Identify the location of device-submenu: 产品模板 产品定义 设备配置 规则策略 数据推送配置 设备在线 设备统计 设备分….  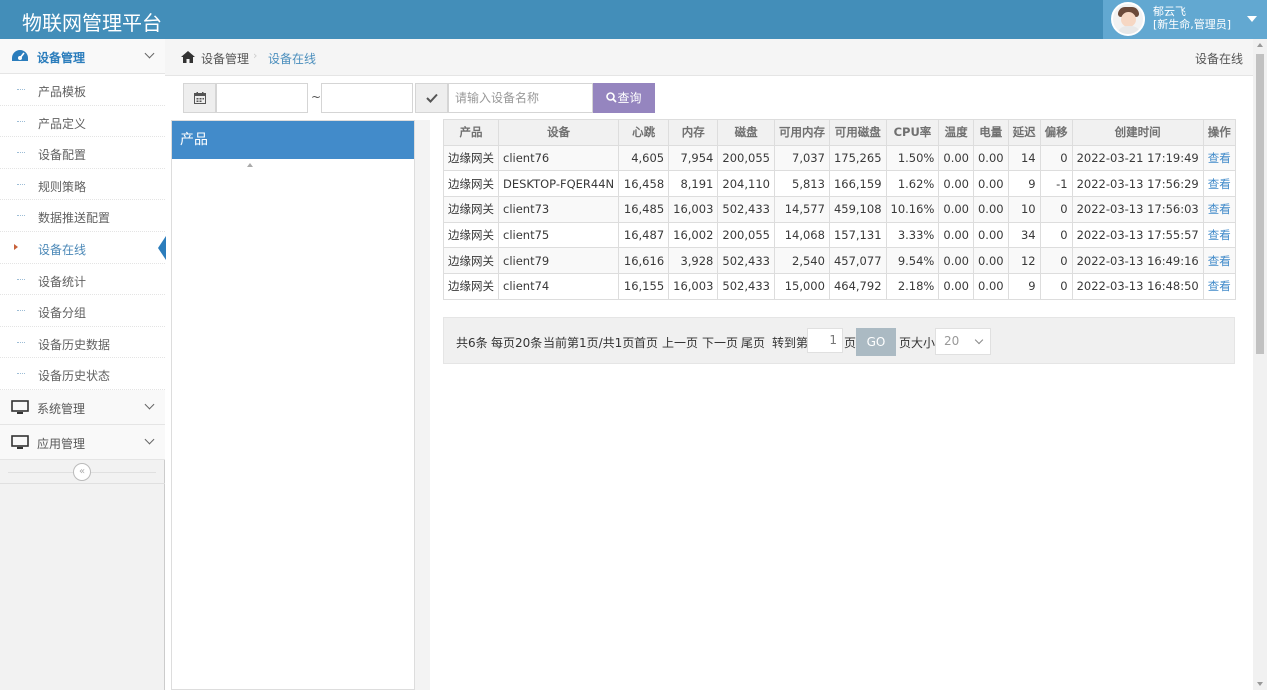
(83, 232).